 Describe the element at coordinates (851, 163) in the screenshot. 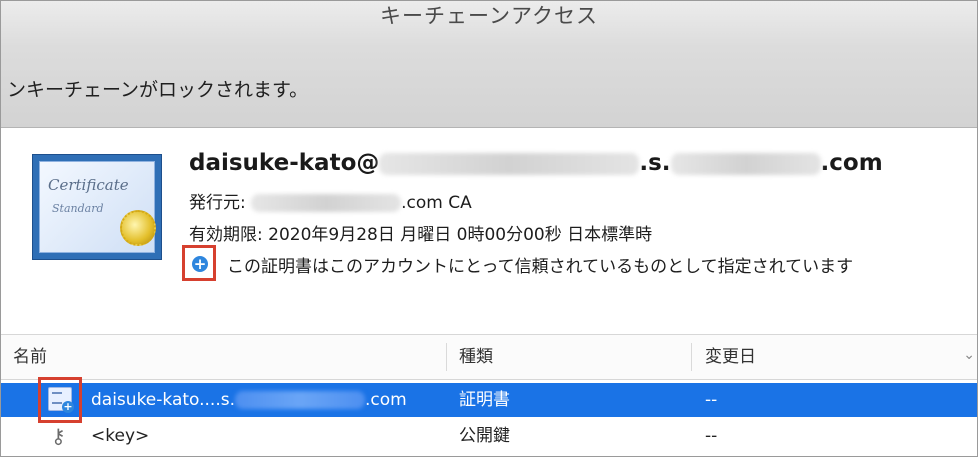

I see `cert-name-suffix: .com` at that location.